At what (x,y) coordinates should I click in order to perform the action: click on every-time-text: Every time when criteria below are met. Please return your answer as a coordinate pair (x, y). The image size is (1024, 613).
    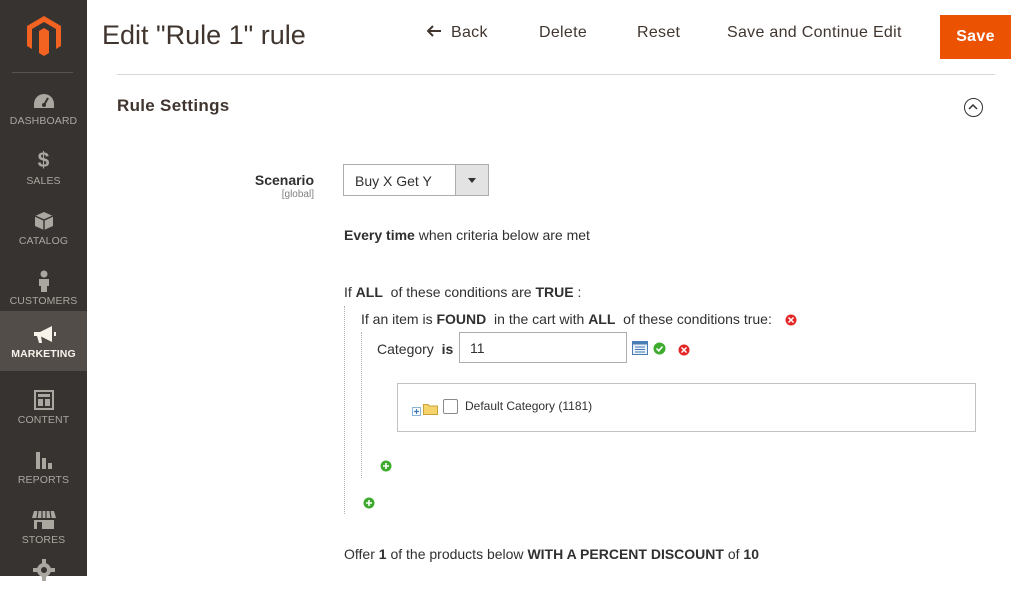
    Looking at the image, I should click on (467, 235).